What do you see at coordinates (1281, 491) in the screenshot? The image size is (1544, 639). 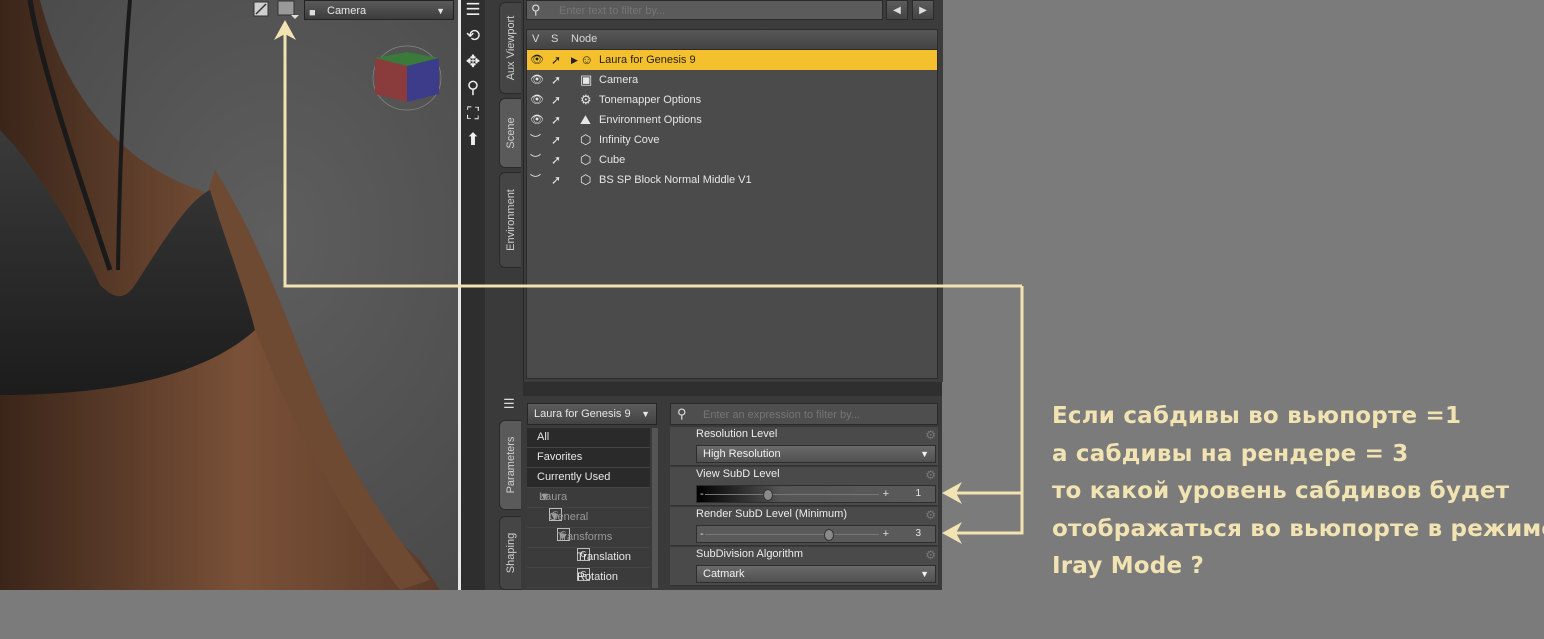 I see `annotation-line: то какой уровень сабдивов будет` at bounding box center [1281, 491].